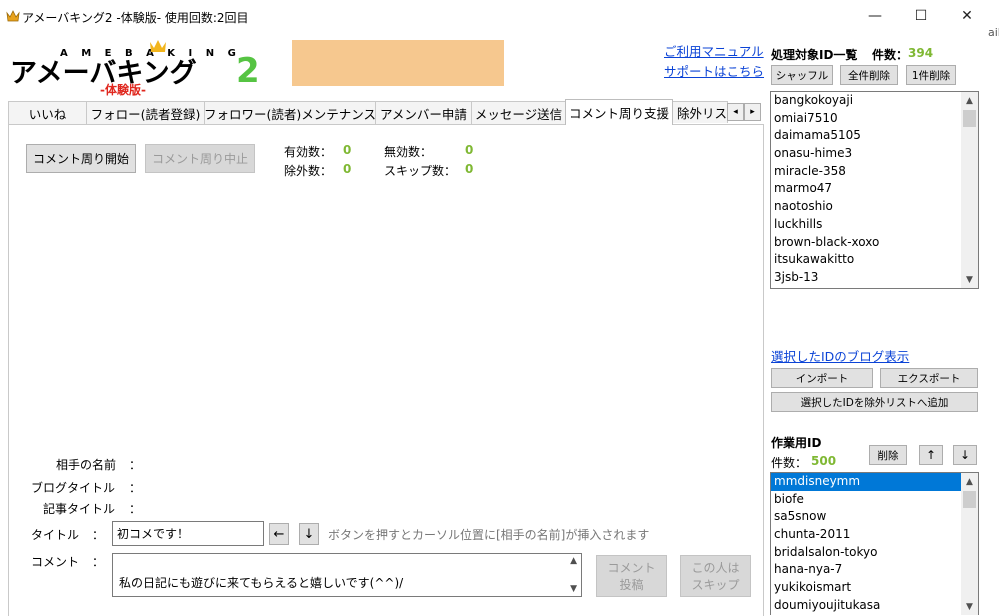  What do you see at coordinates (423, 112) in the screenshot?
I see `tab-amember-request: アメンバー申請` at bounding box center [423, 112].